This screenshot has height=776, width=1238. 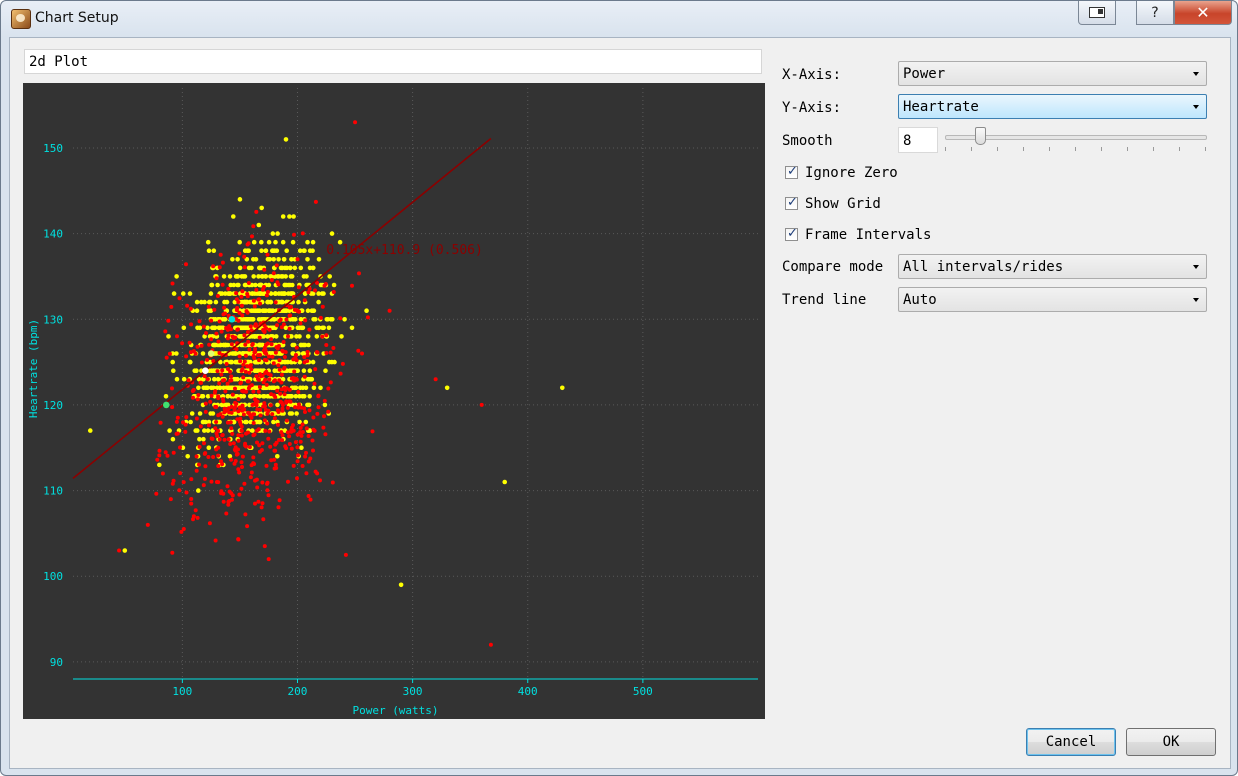 What do you see at coordinates (1052, 106) in the screenshot?
I see `y-axis-select: Heartrate` at bounding box center [1052, 106].